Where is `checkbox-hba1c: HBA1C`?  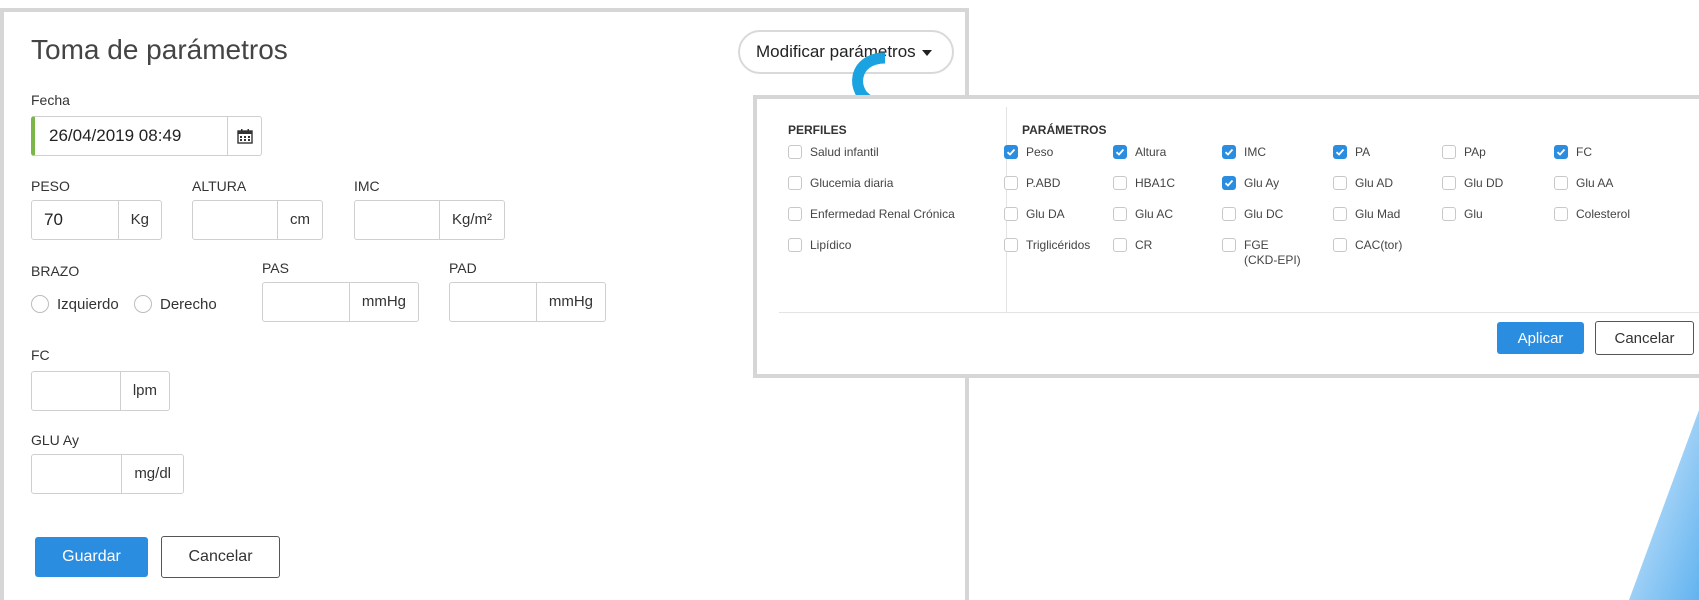 checkbox-hba1c: HBA1C is located at coordinates (1144, 183).